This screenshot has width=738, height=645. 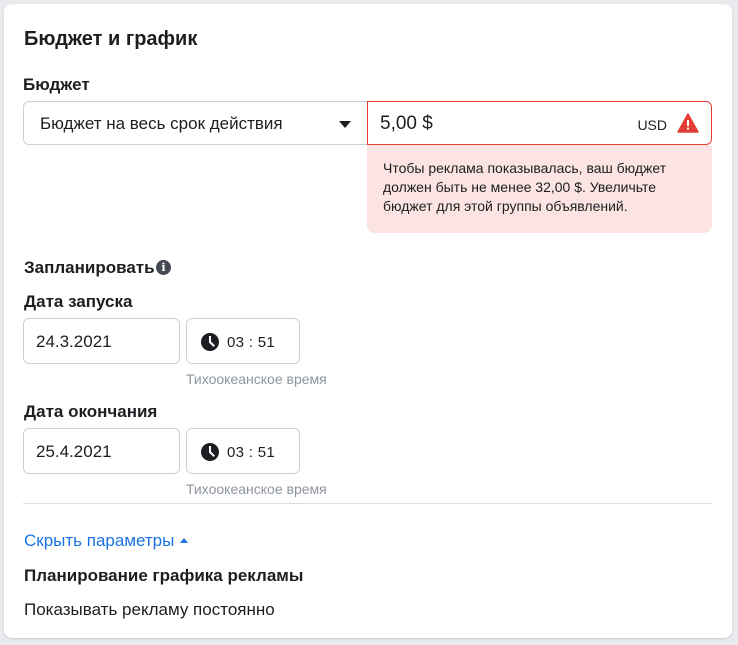 I want to click on start-date-value: 24.3.2021, so click(x=74, y=341).